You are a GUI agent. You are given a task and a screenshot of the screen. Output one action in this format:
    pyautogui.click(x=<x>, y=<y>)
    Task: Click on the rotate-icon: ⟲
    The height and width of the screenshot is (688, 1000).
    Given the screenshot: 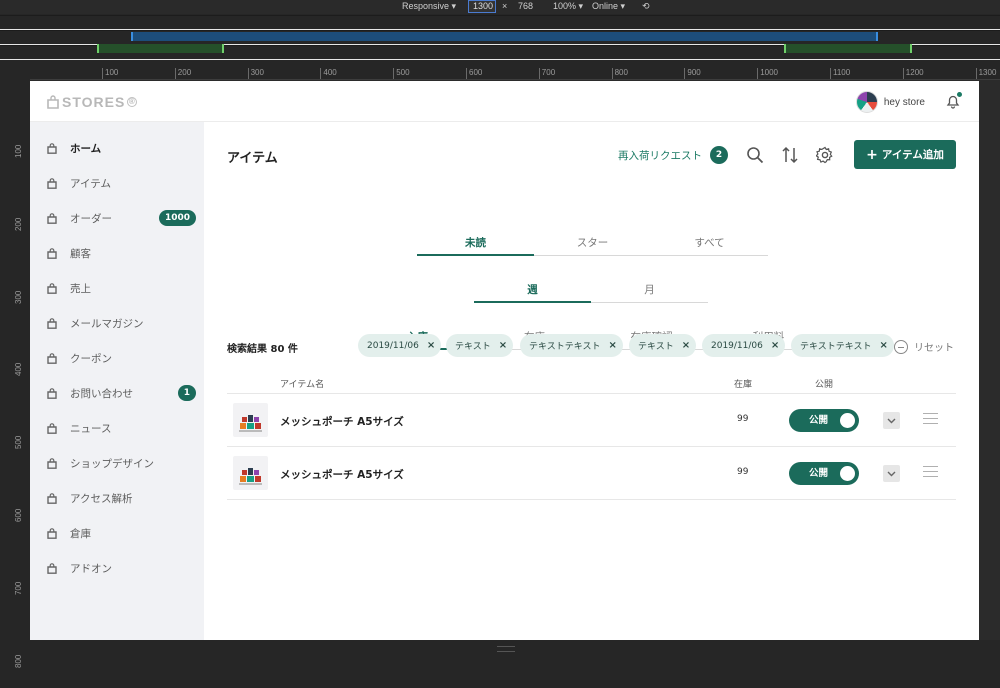 What is the action you would take?
    pyautogui.click(x=646, y=6)
    